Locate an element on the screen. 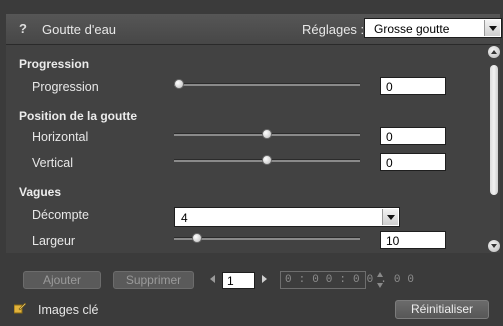 This screenshot has width=503, height=326. timecode-field: 0 : 0 0 : 0 0 . 0 0 is located at coordinates (347, 280).